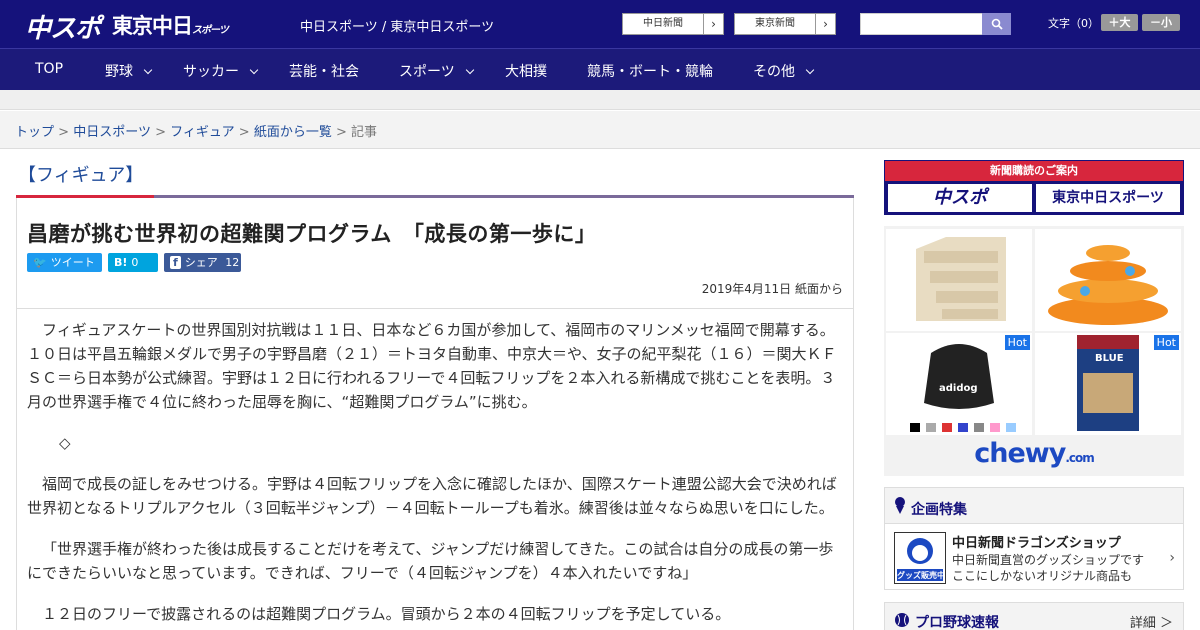 The height and width of the screenshot is (630, 1200). I want to click on ad-item-dog-hoodie: adidog Hot, so click(959, 384).